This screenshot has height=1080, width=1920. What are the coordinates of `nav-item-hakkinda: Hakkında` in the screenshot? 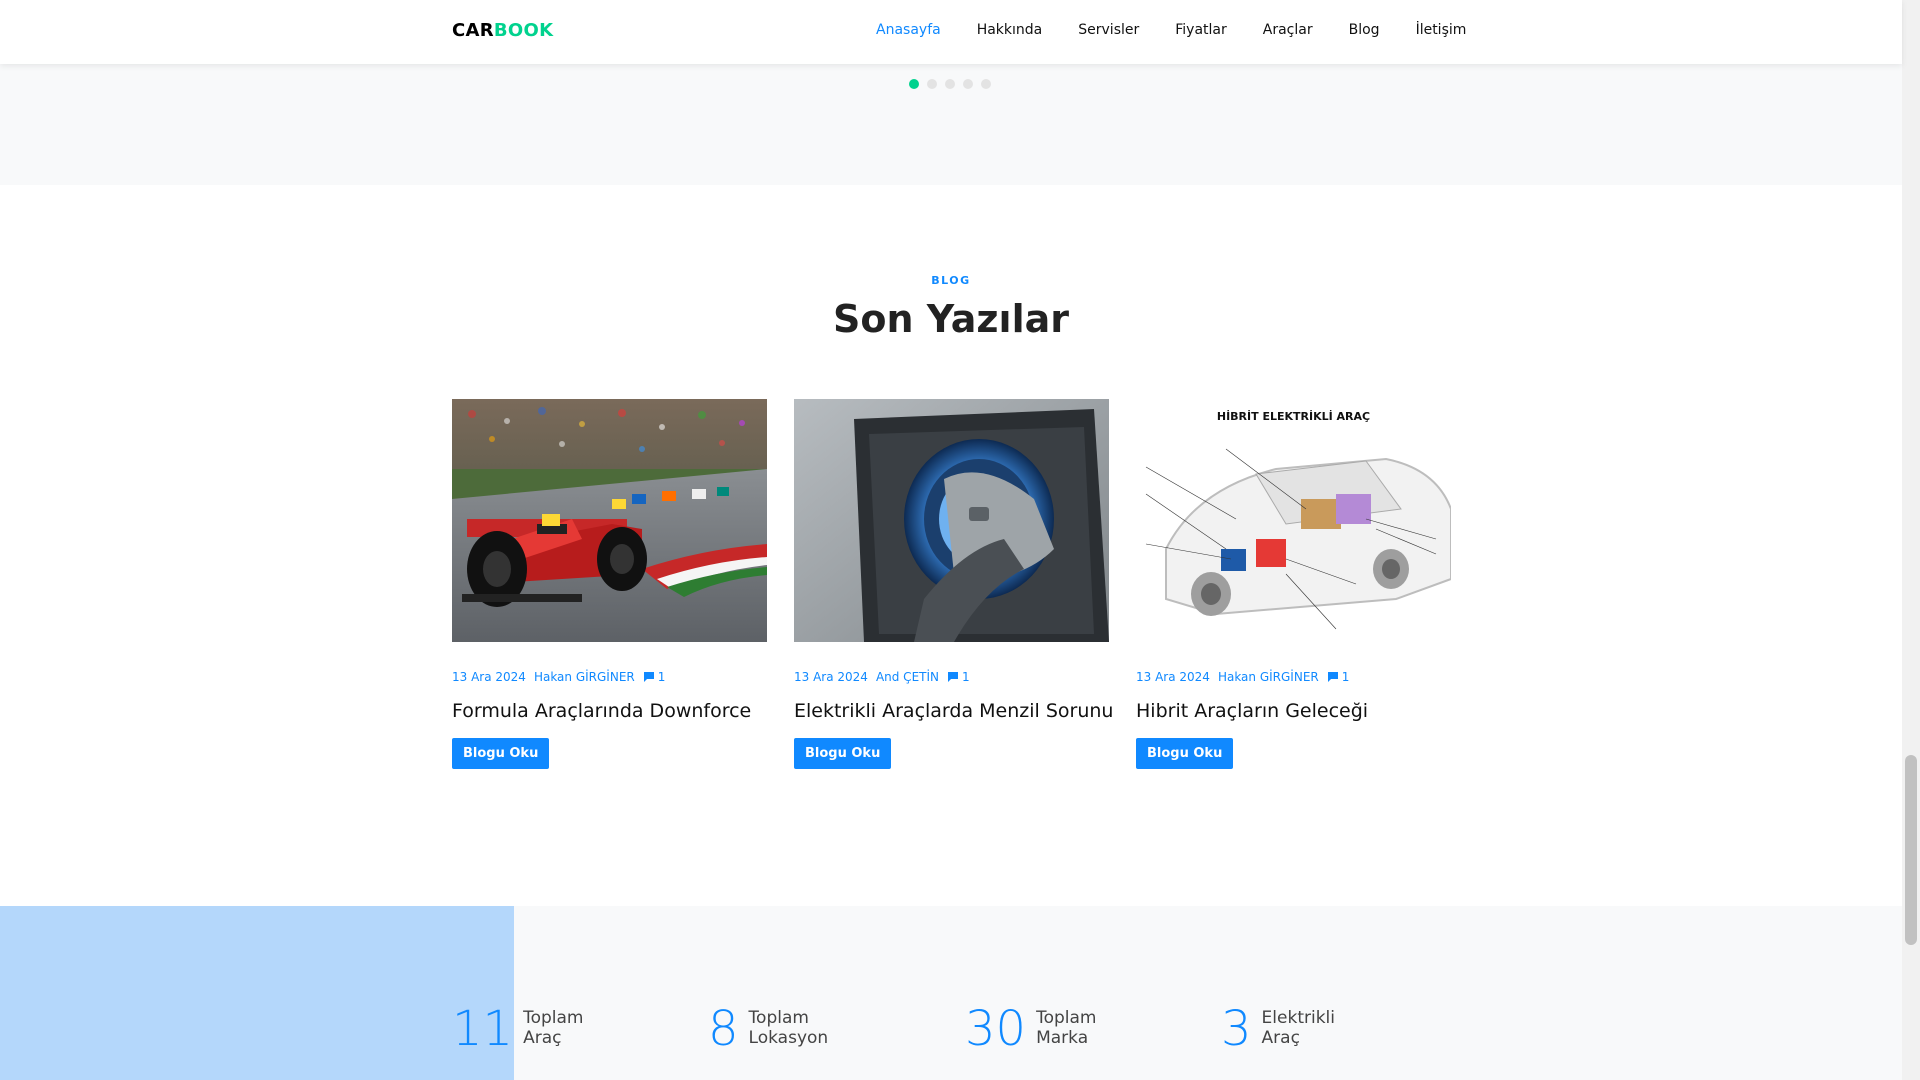 It's located at (1010, 30).